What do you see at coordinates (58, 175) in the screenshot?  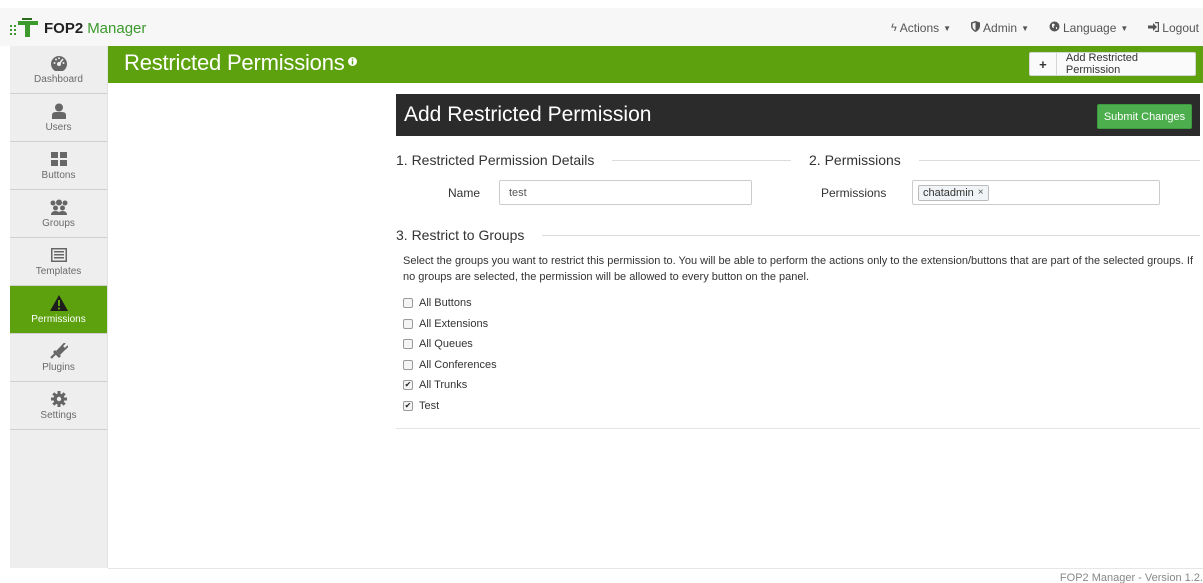 I see `sidebar-item-label: Buttons` at bounding box center [58, 175].